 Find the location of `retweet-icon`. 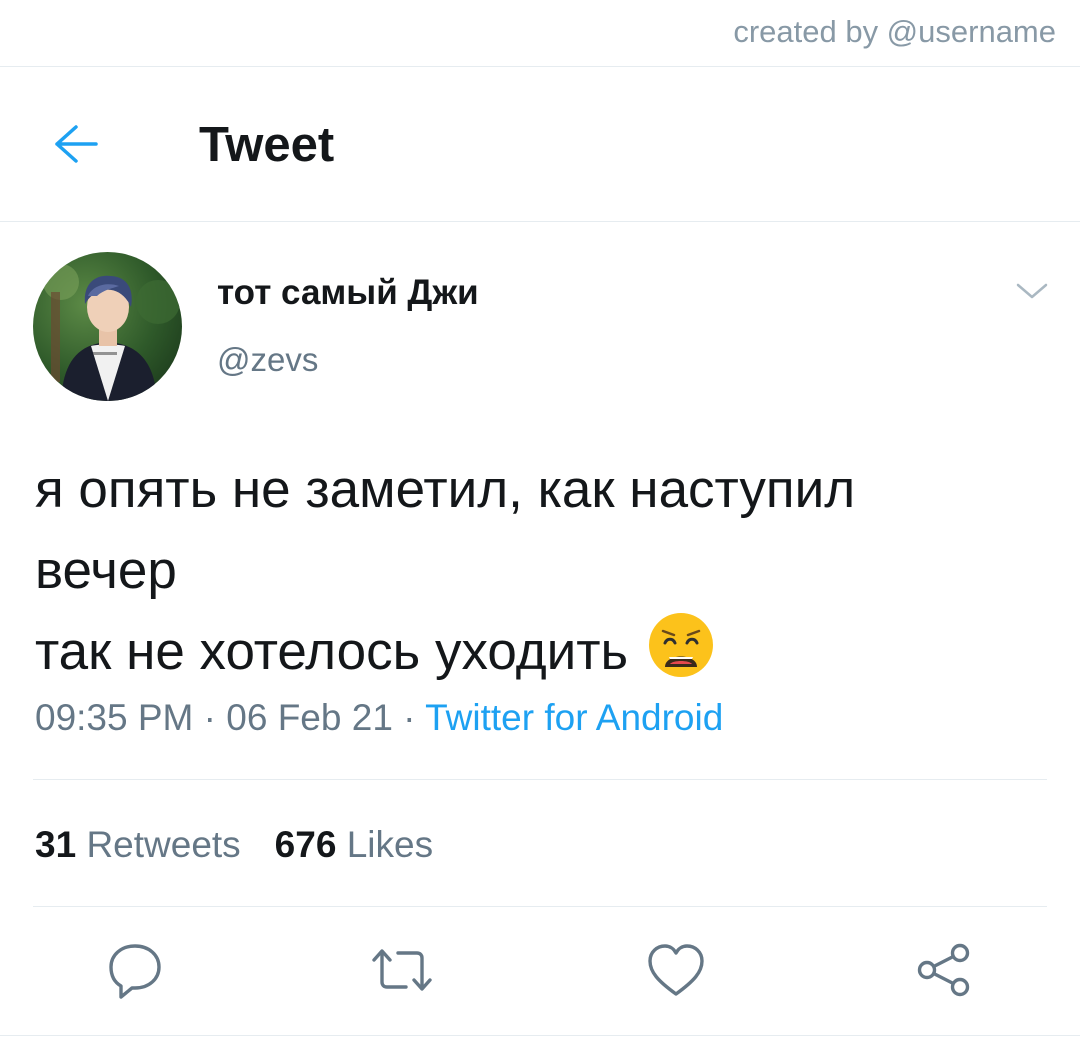

retweet-icon is located at coordinates (402, 970).